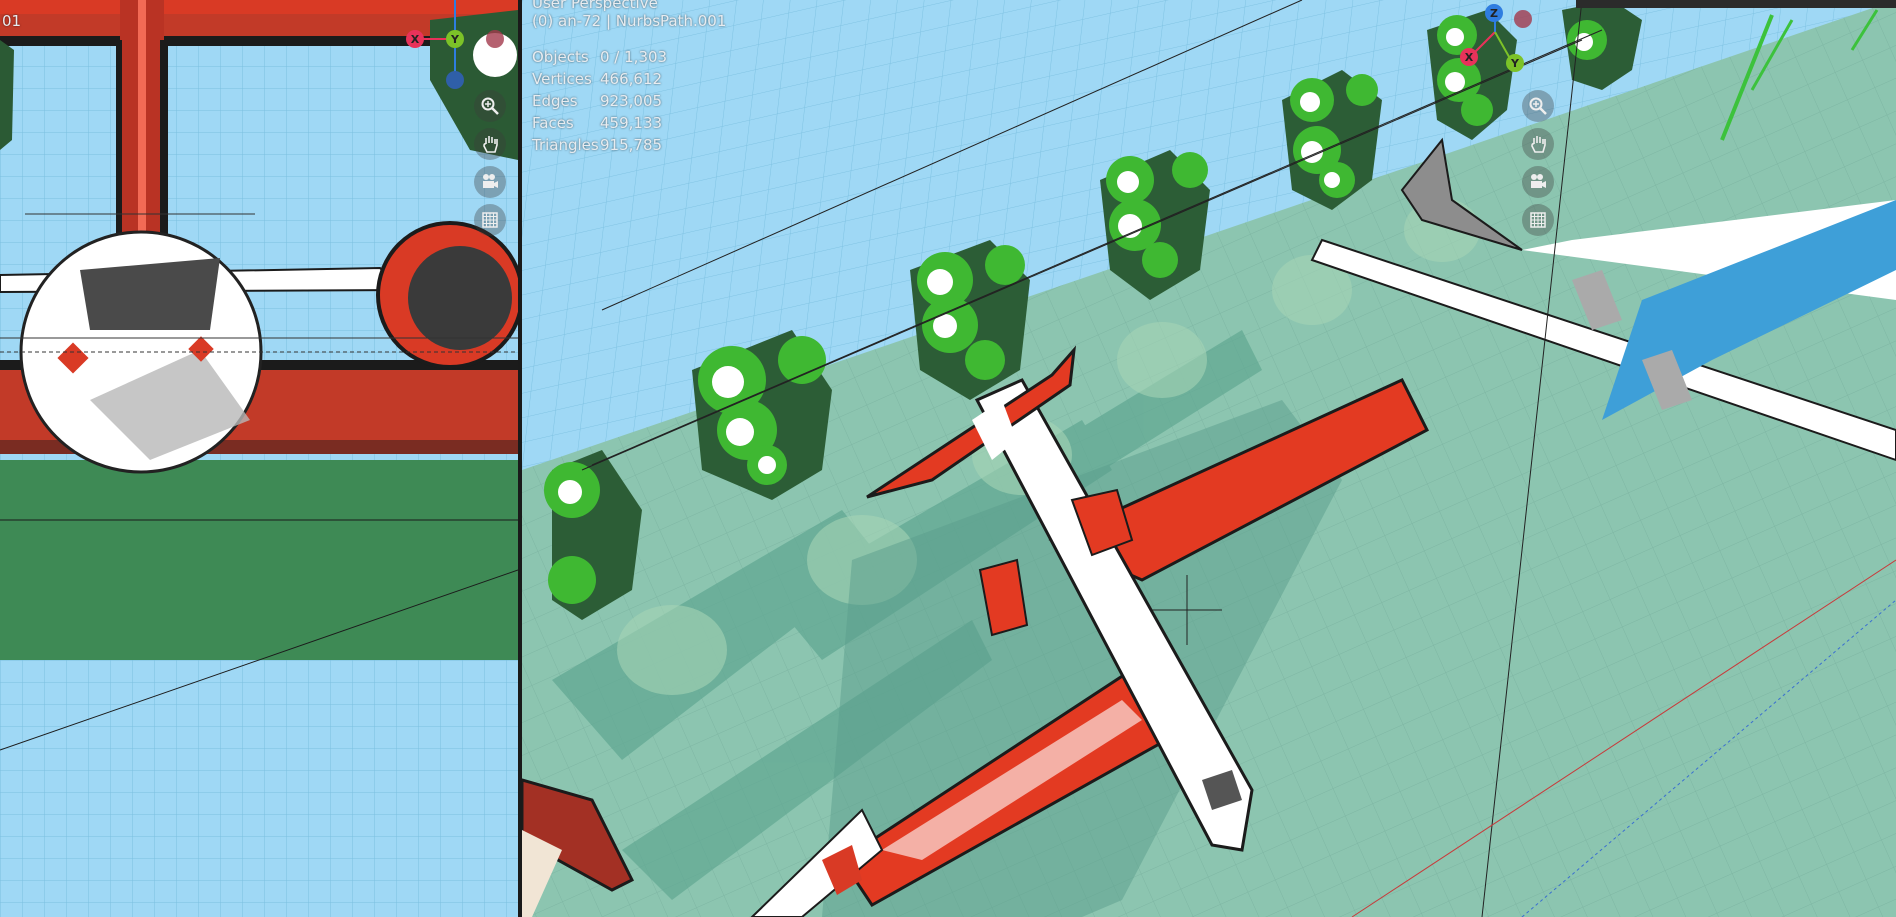 The image size is (1896, 917). Describe the element at coordinates (12, 21) in the screenshot. I see `left-corner-label: 01` at that location.